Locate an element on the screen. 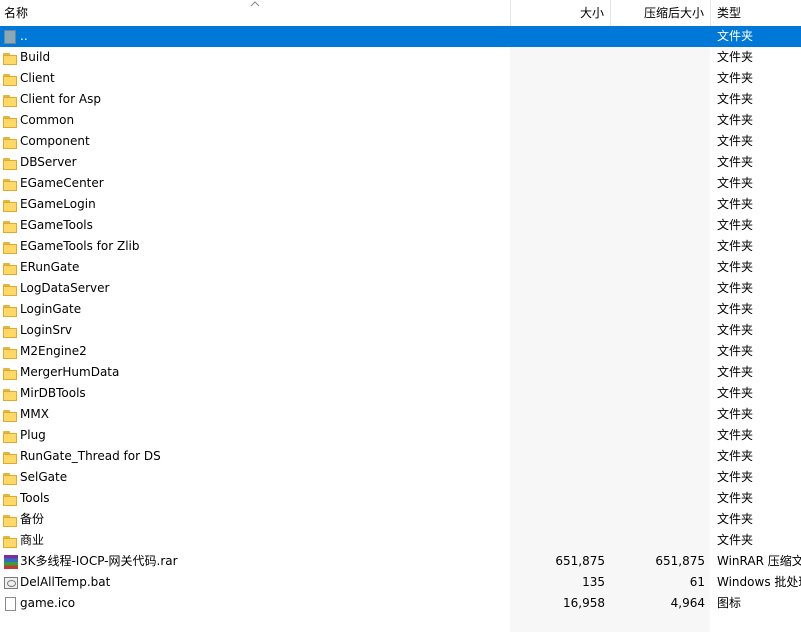 The width and height of the screenshot is (801, 632). column-header-type: 类型 is located at coordinates (729, 13).